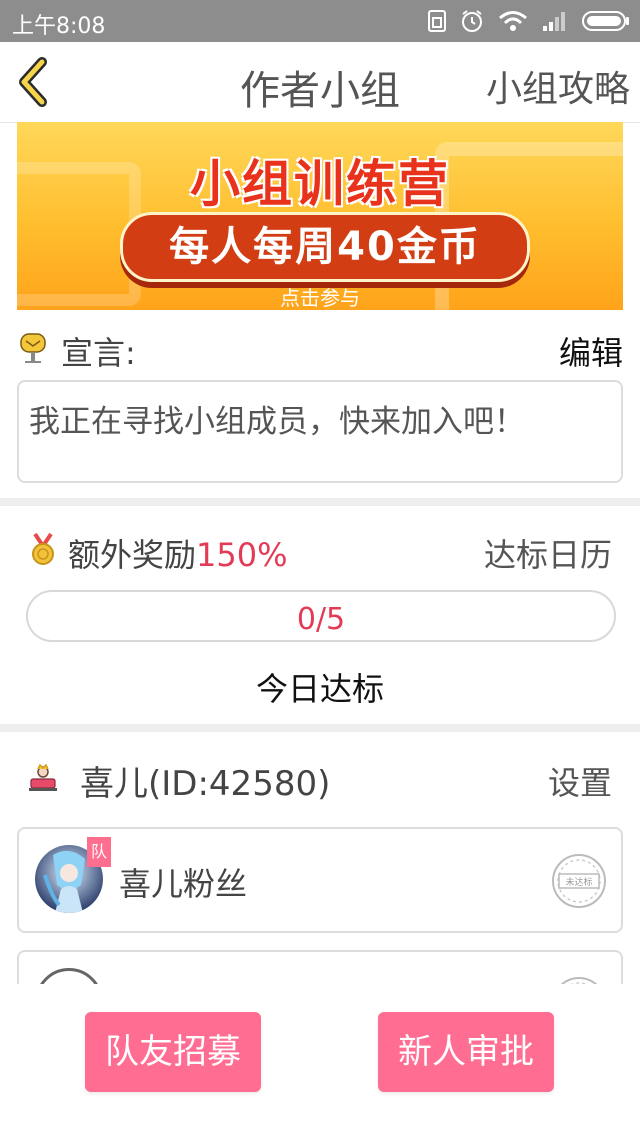 This screenshot has width=640, height=1138. I want to click on group-leader-name: 喜儿(ID:42580), so click(205, 784).